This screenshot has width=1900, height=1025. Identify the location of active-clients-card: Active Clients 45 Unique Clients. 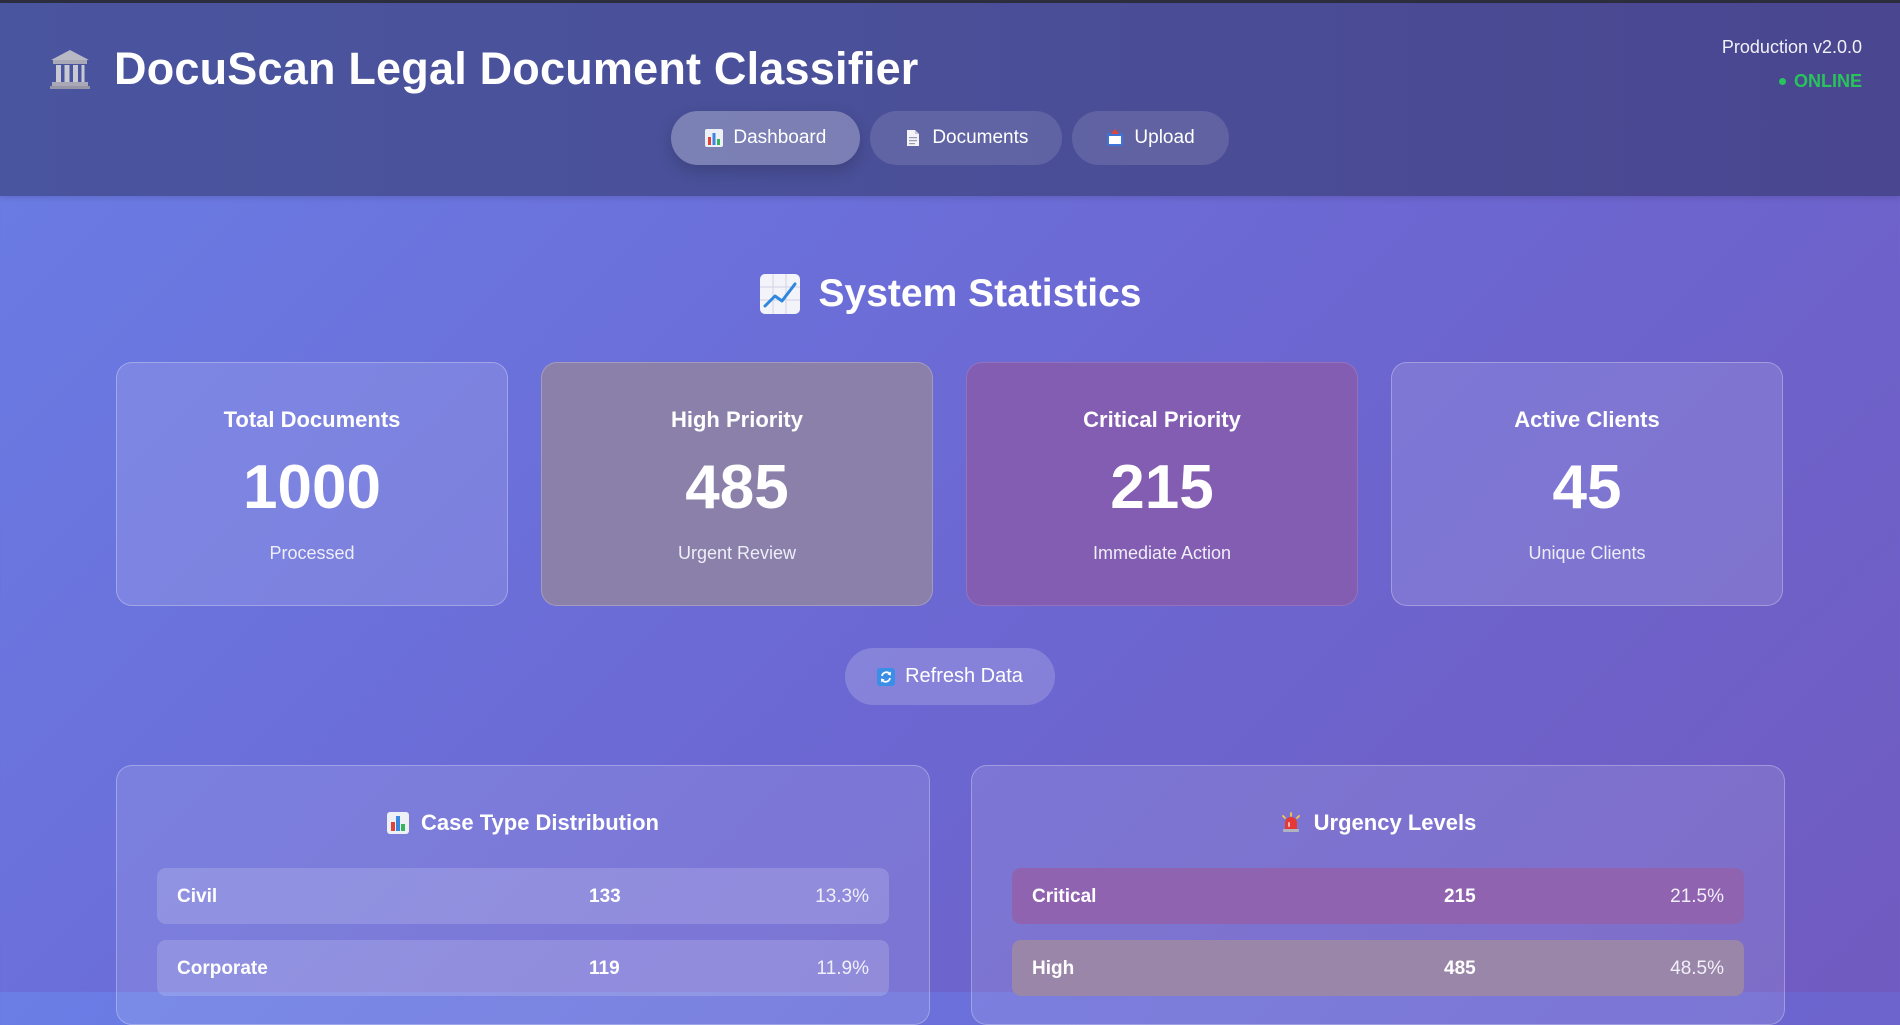
(1587, 484).